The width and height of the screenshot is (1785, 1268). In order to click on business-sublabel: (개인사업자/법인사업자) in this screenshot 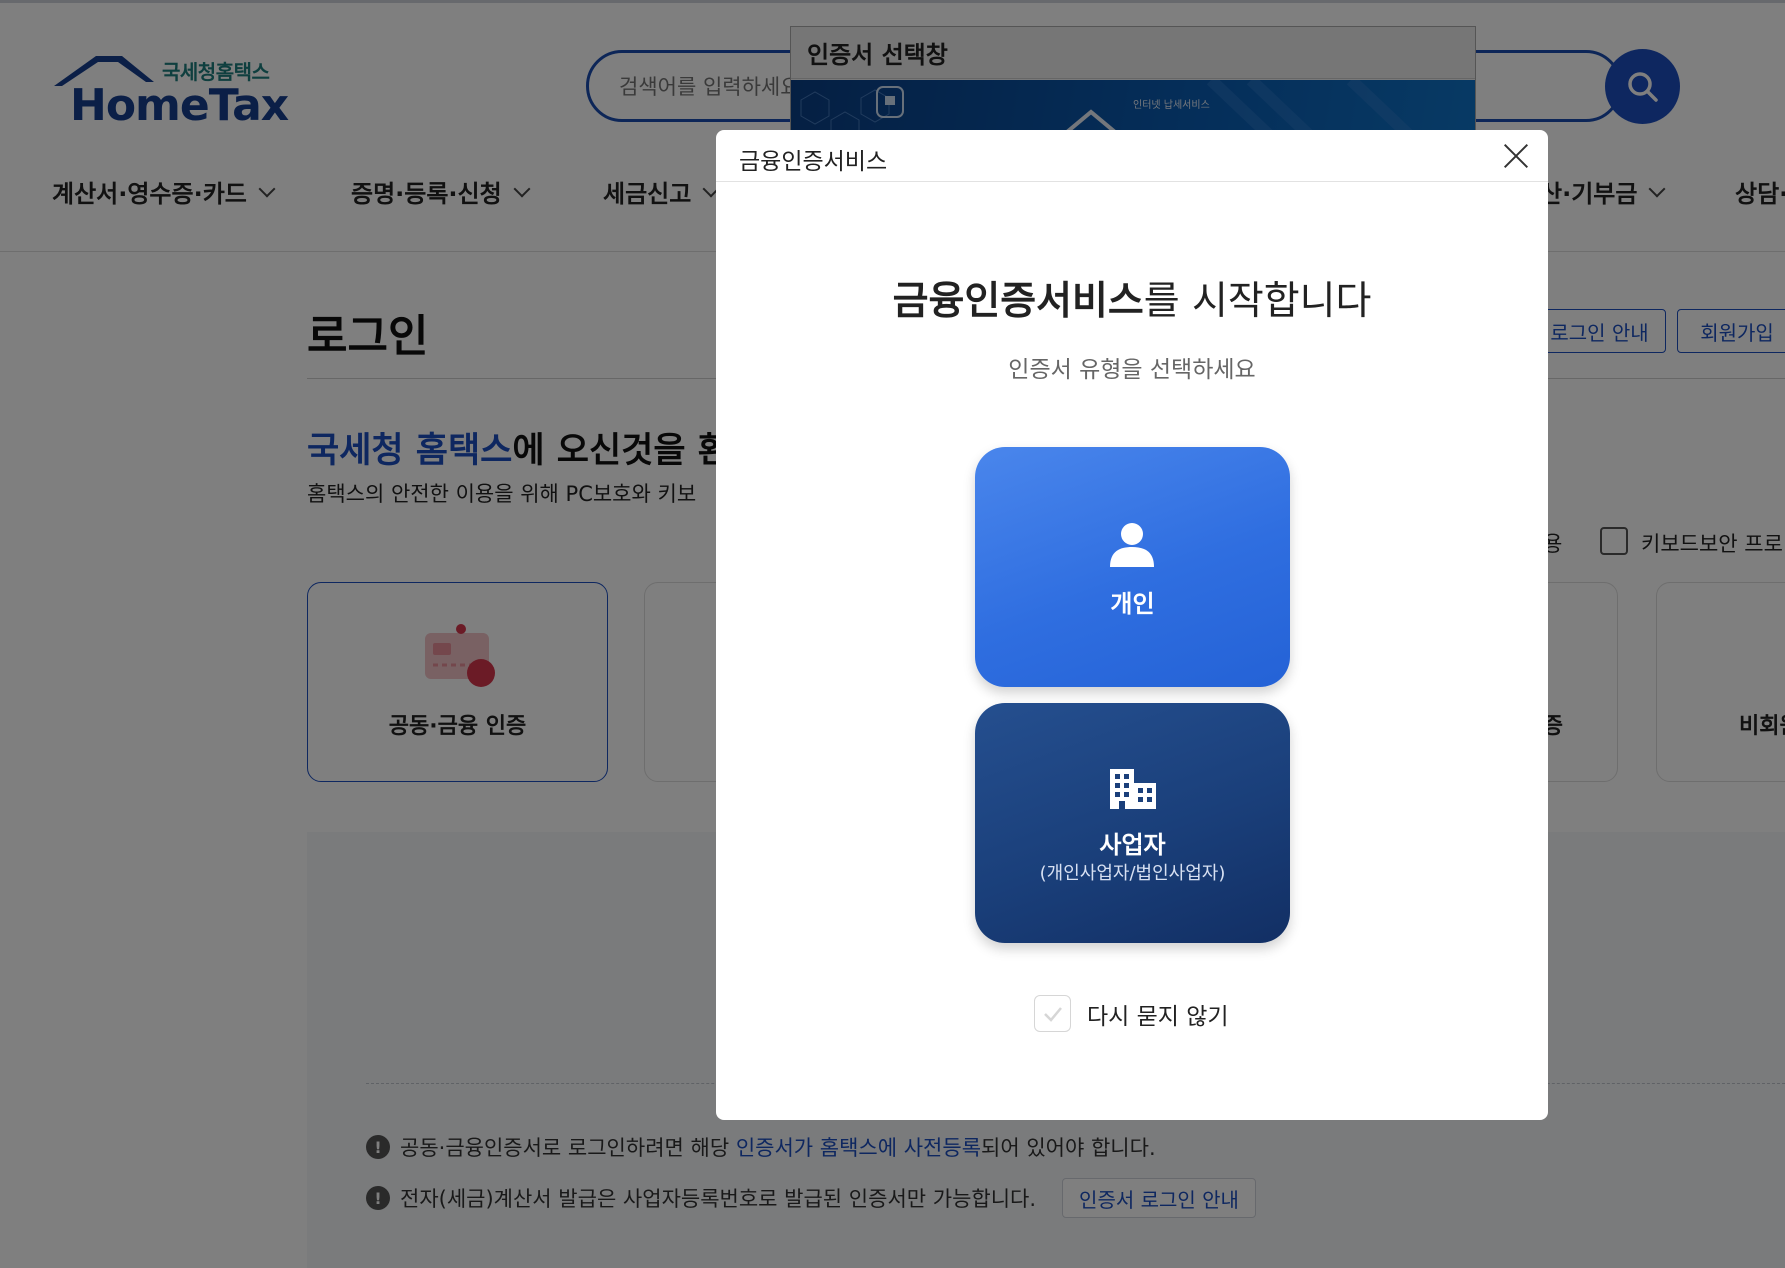, I will do `click(1132, 873)`.